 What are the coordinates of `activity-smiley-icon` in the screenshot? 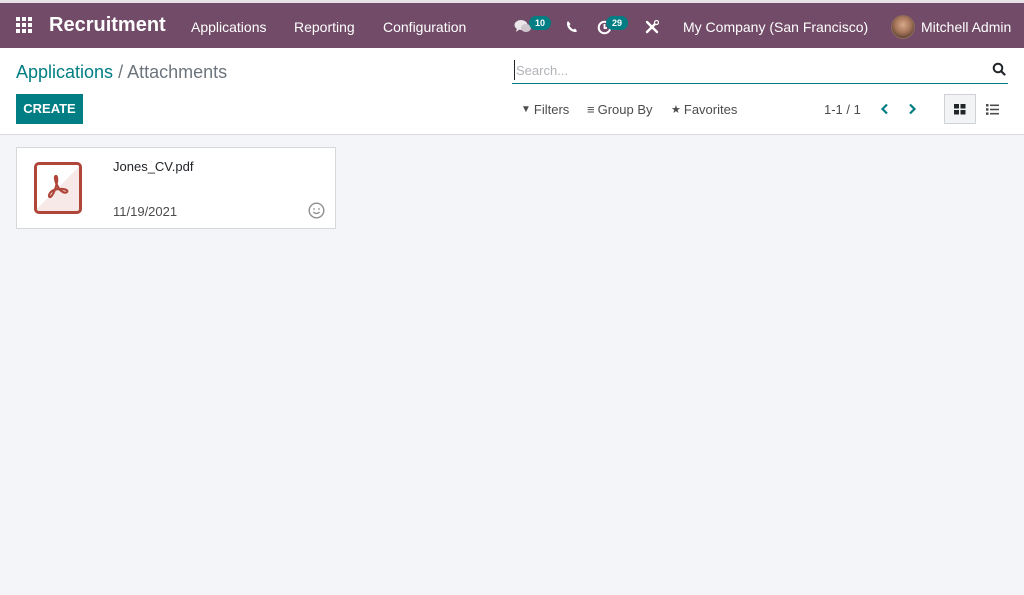 It's located at (316, 210).